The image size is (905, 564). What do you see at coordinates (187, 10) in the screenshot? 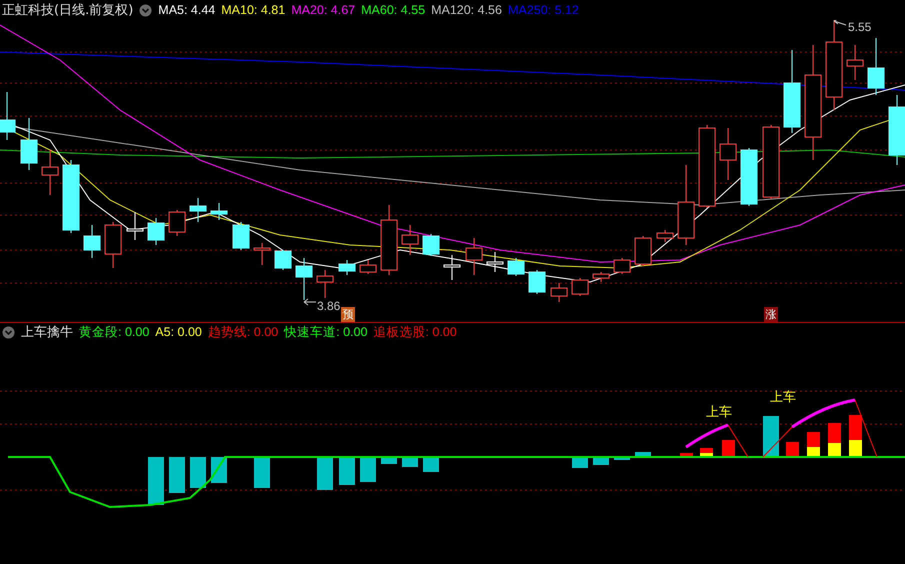
I see `ma-legend-value: MA5: 4.44` at bounding box center [187, 10].